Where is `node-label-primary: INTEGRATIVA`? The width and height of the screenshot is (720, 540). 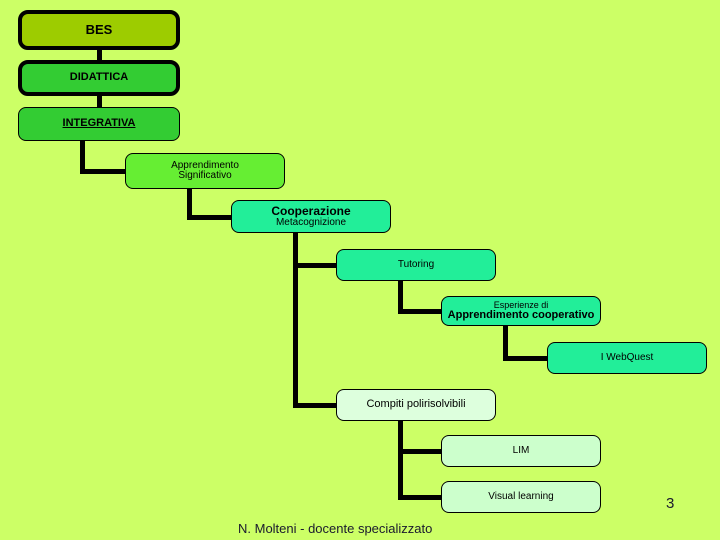
node-label-primary: INTEGRATIVA is located at coordinates (99, 123).